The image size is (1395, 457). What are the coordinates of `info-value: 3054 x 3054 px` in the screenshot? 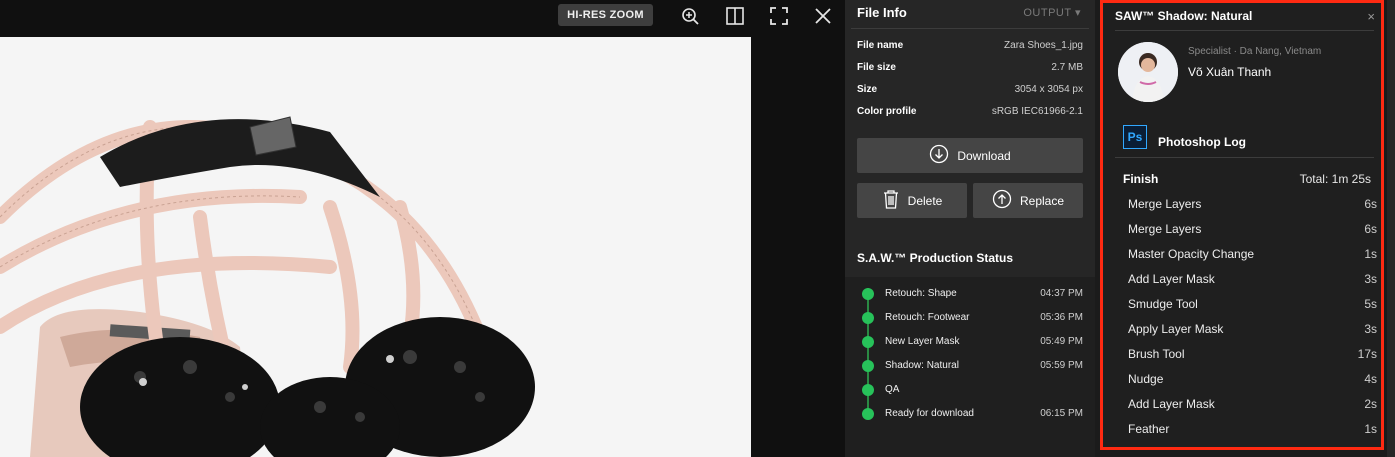 It's located at (1048, 89).